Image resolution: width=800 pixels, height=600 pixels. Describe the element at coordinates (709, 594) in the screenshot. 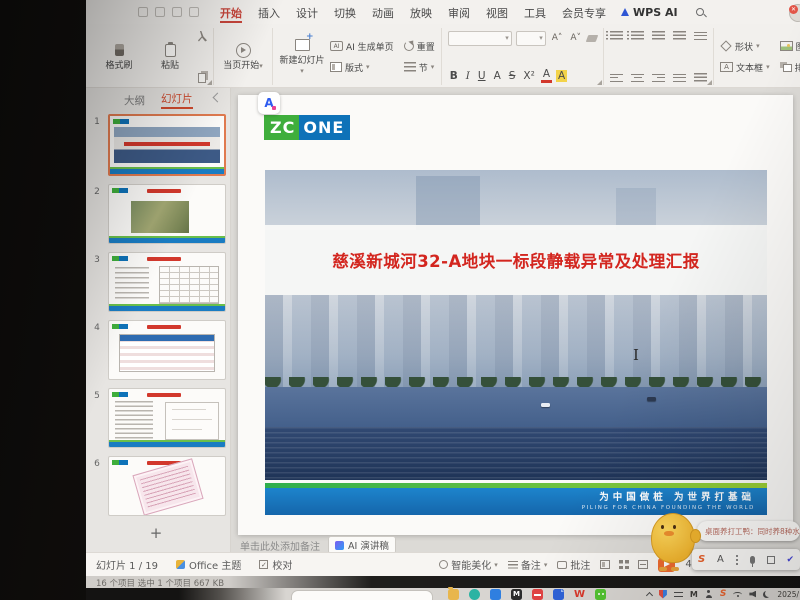

I see `contacts-tray-icon` at that location.